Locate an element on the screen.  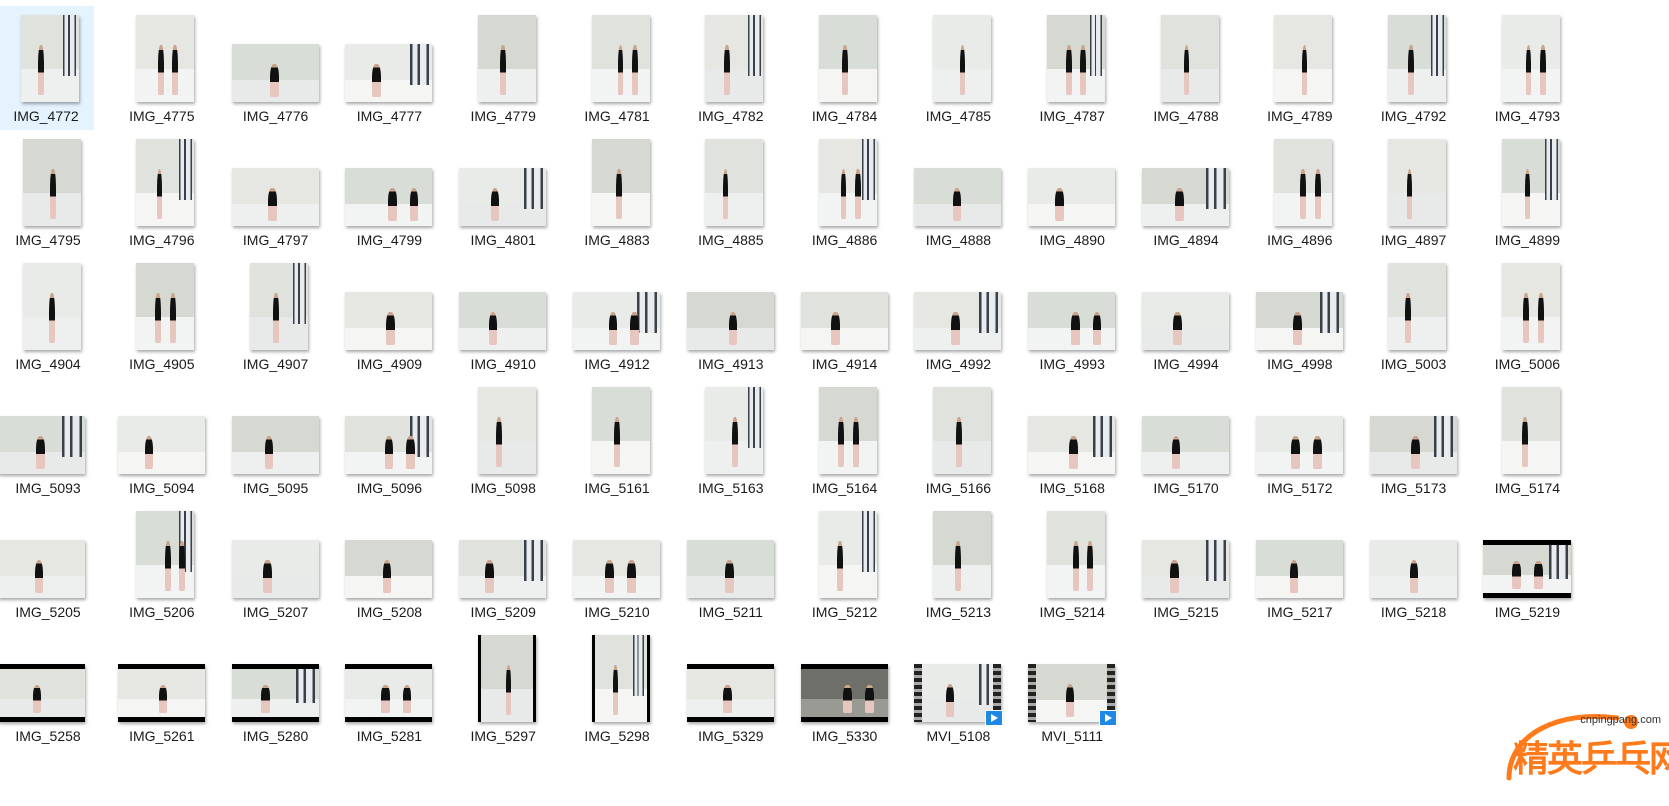
photo-file-item: IMG_5211 is located at coordinates (731, 564).